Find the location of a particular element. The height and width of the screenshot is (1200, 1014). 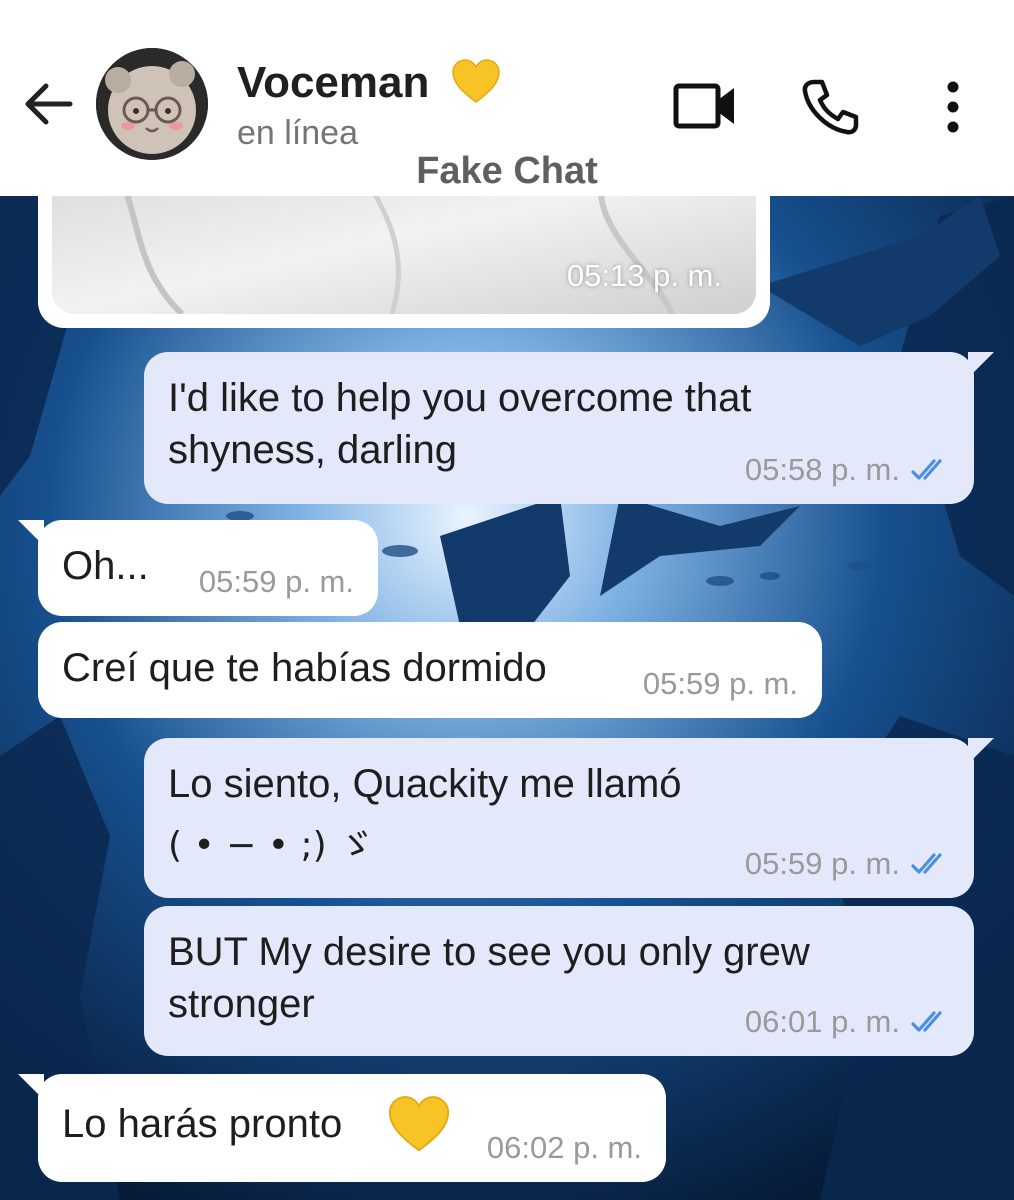

message-meta: 06:01 p. m. is located at coordinates (847, 1022).